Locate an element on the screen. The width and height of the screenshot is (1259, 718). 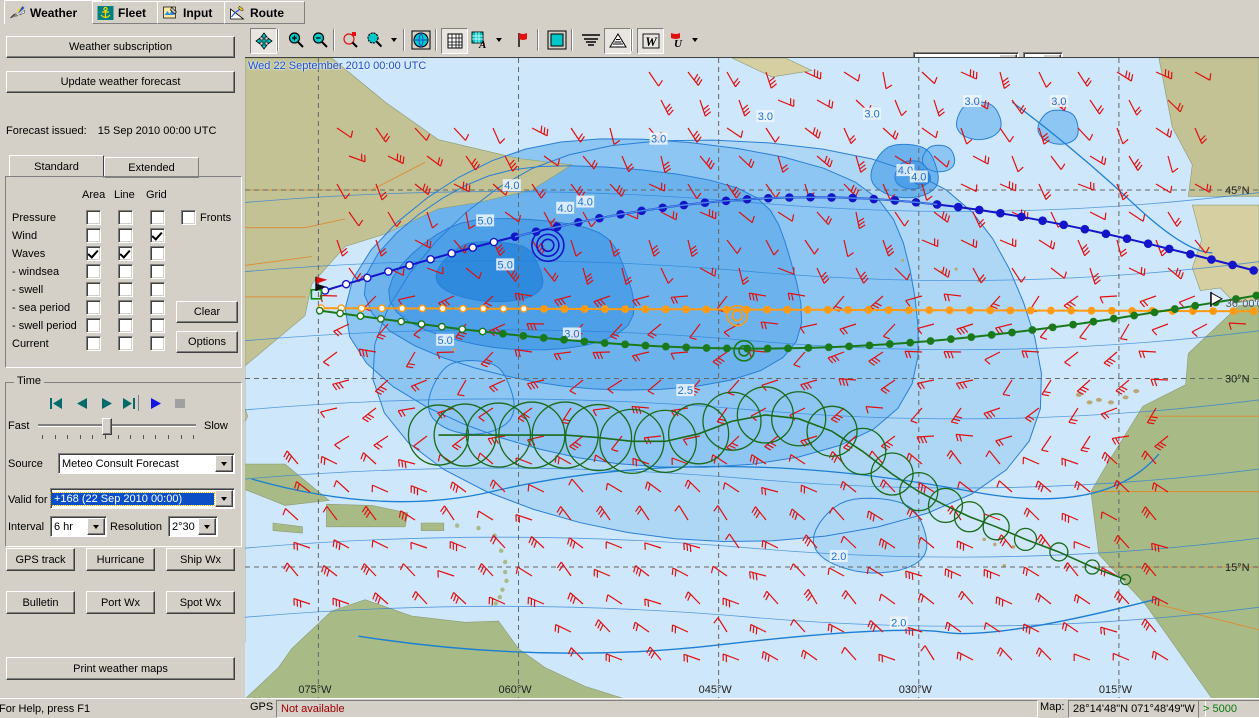
tab-weather: Weather is located at coordinates (53, 12).